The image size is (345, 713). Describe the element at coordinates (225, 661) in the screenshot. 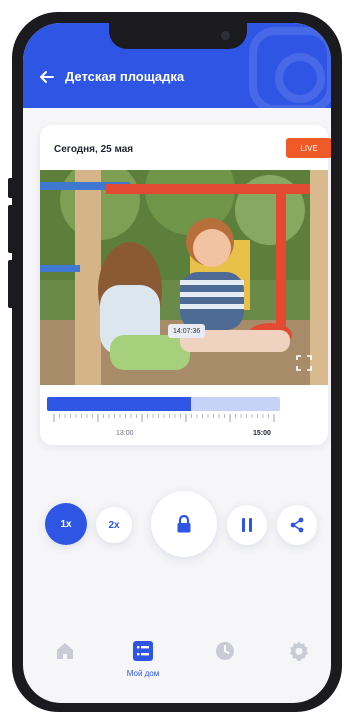

I see `tab-history` at that location.